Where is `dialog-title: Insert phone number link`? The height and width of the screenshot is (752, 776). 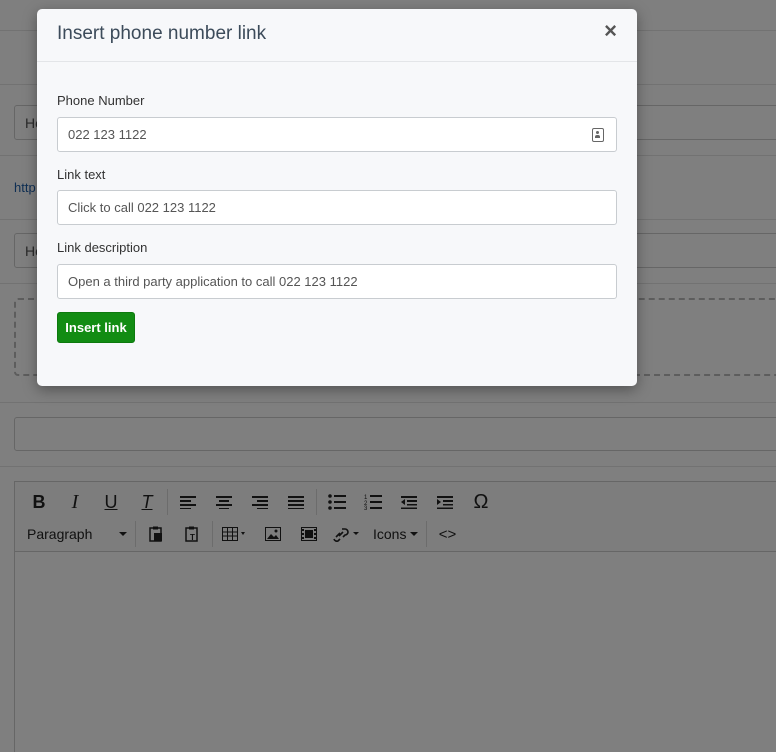
dialog-title: Insert phone number link is located at coordinates (162, 33).